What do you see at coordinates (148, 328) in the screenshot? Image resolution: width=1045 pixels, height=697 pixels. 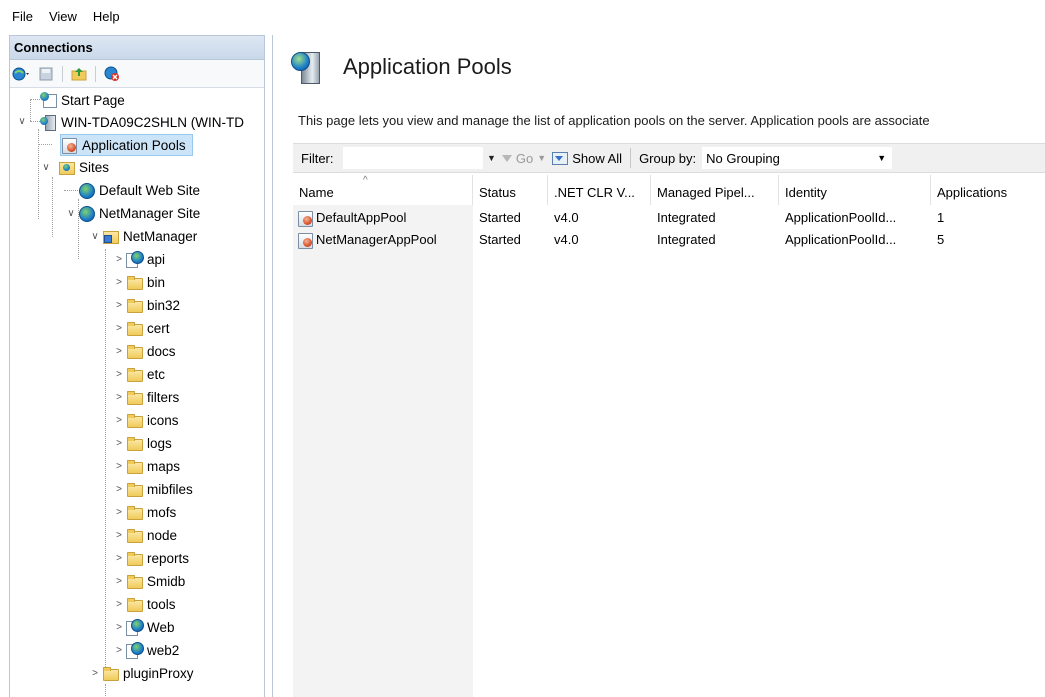 I see `tree-child-cert: cert` at bounding box center [148, 328].